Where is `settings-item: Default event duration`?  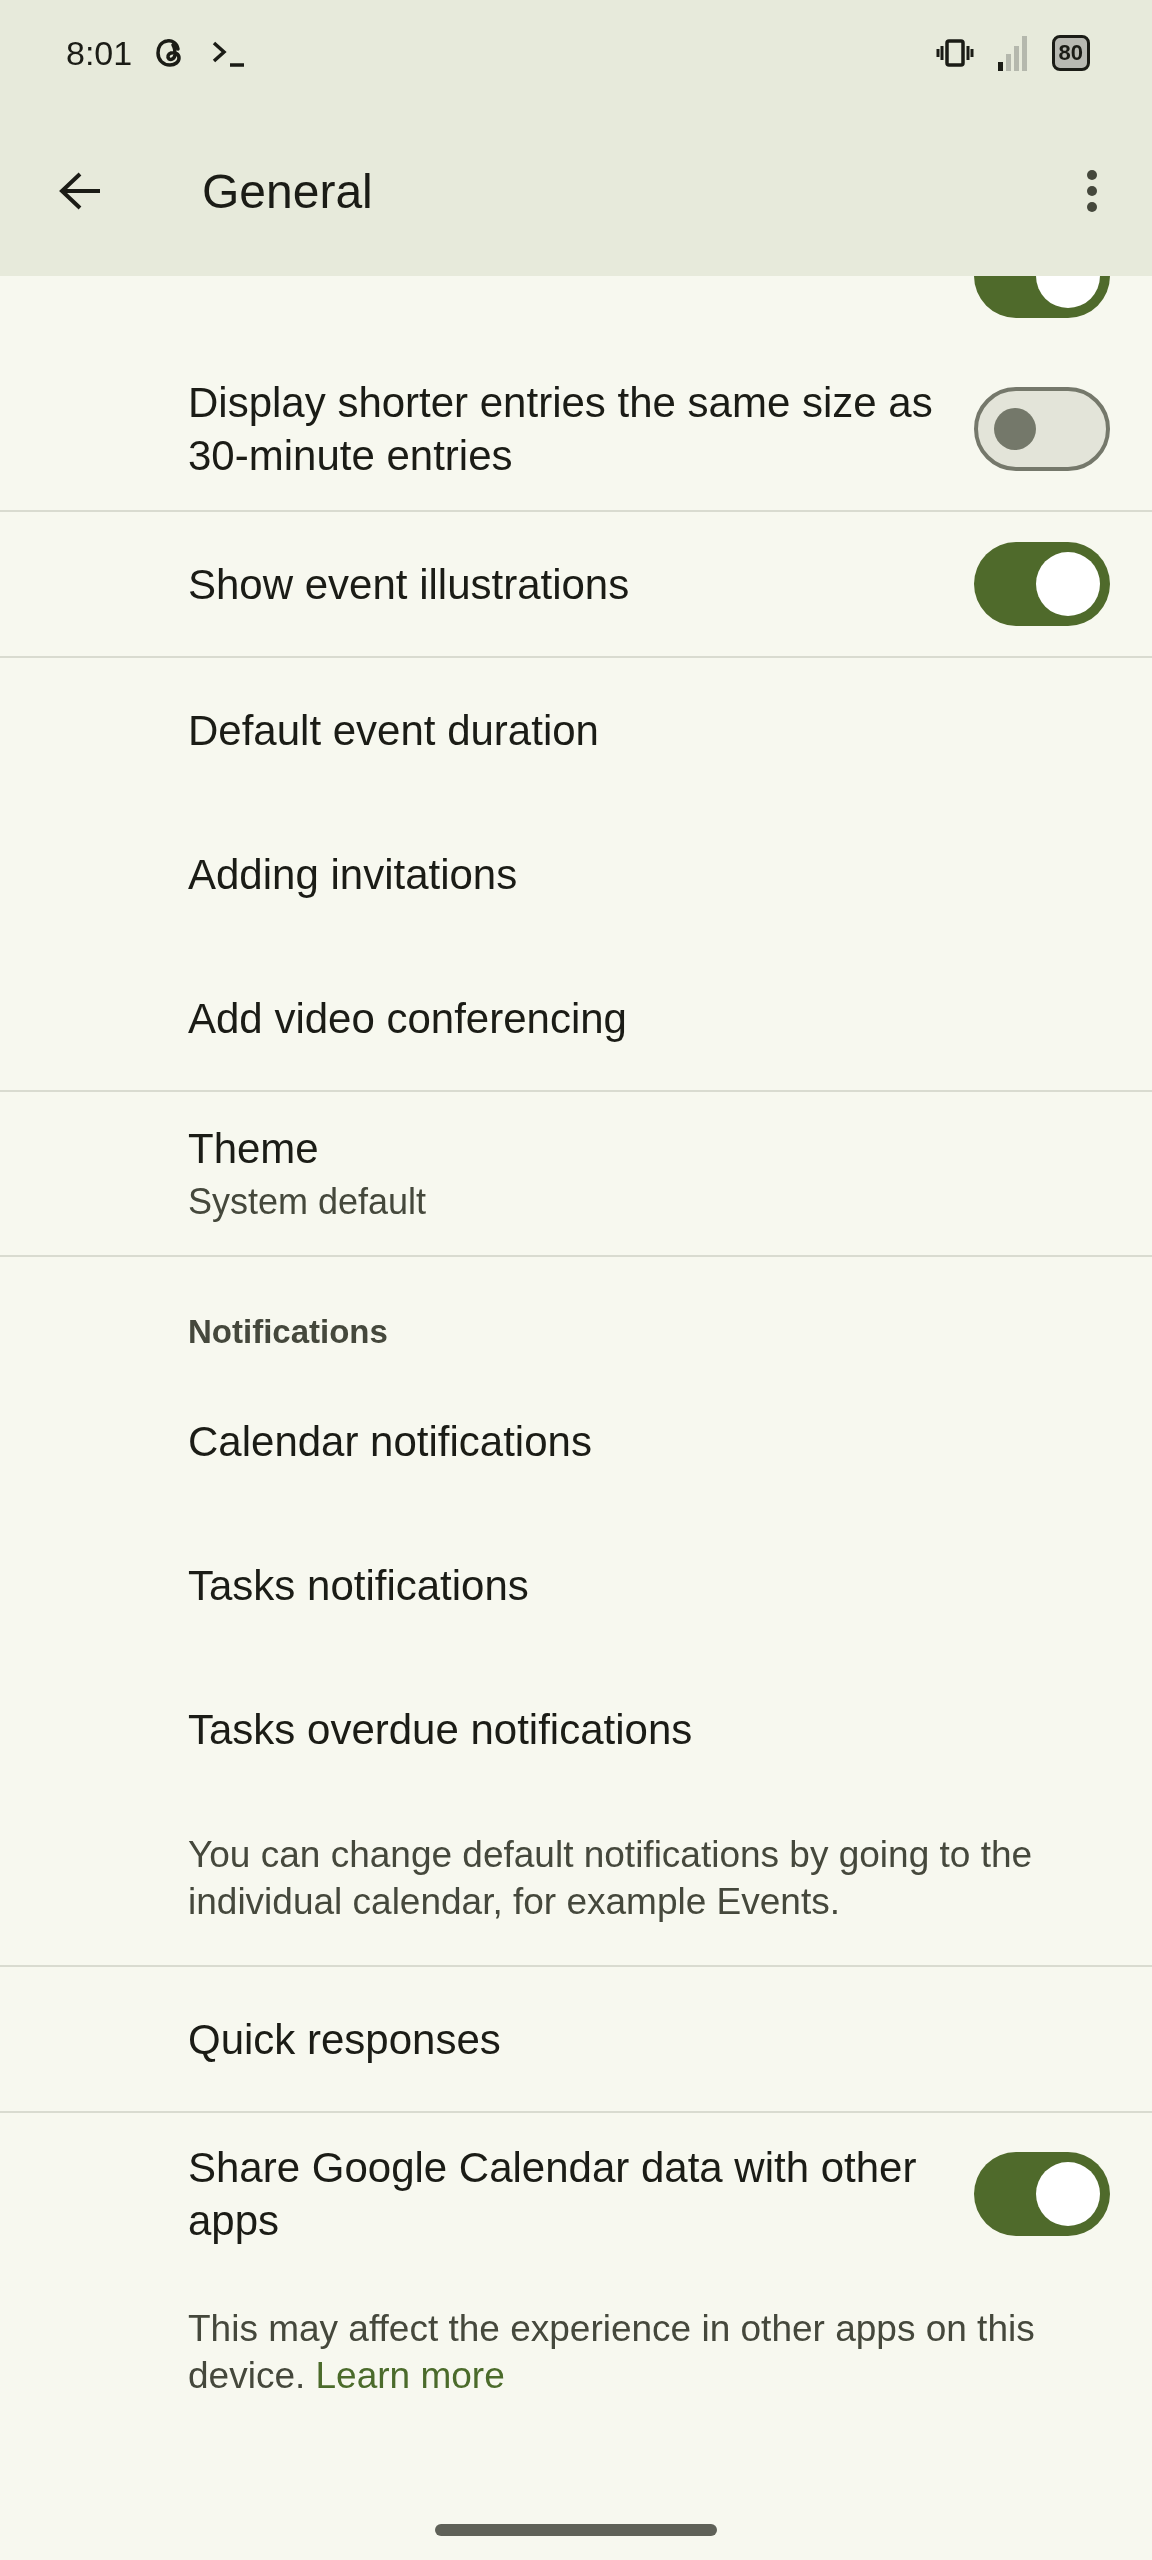
settings-item: Default event duration is located at coordinates (576, 730).